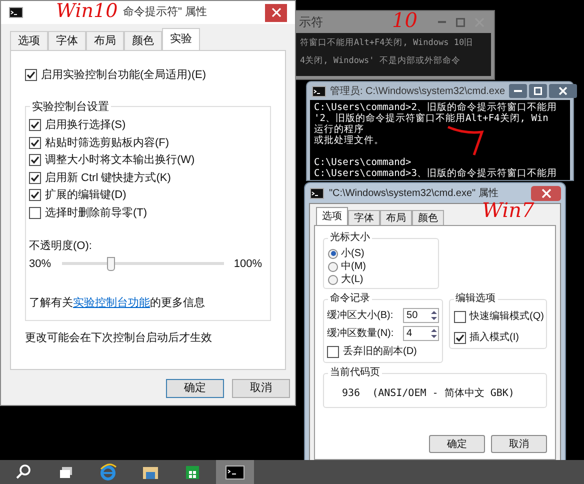 Image resolution: width=584 pixels, height=484 pixels. What do you see at coordinates (165, 12) in the screenshot?
I see `window-title: 命令提示符" 属性` at bounding box center [165, 12].